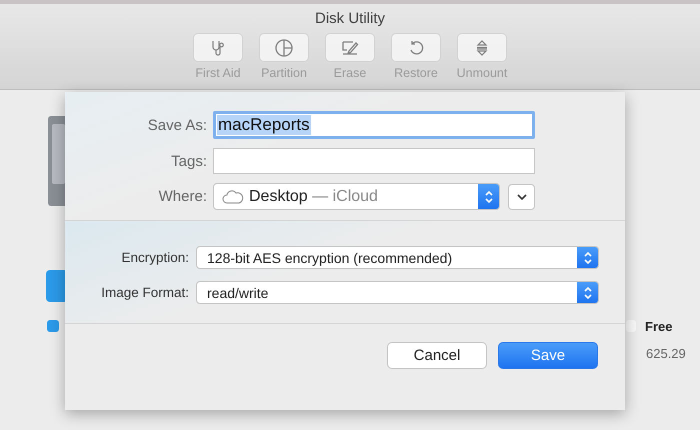 The image size is (700, 430). Describe the element at coordinates (374, 125) in the screenshot. I see `save-as-field: macReports` at that location.